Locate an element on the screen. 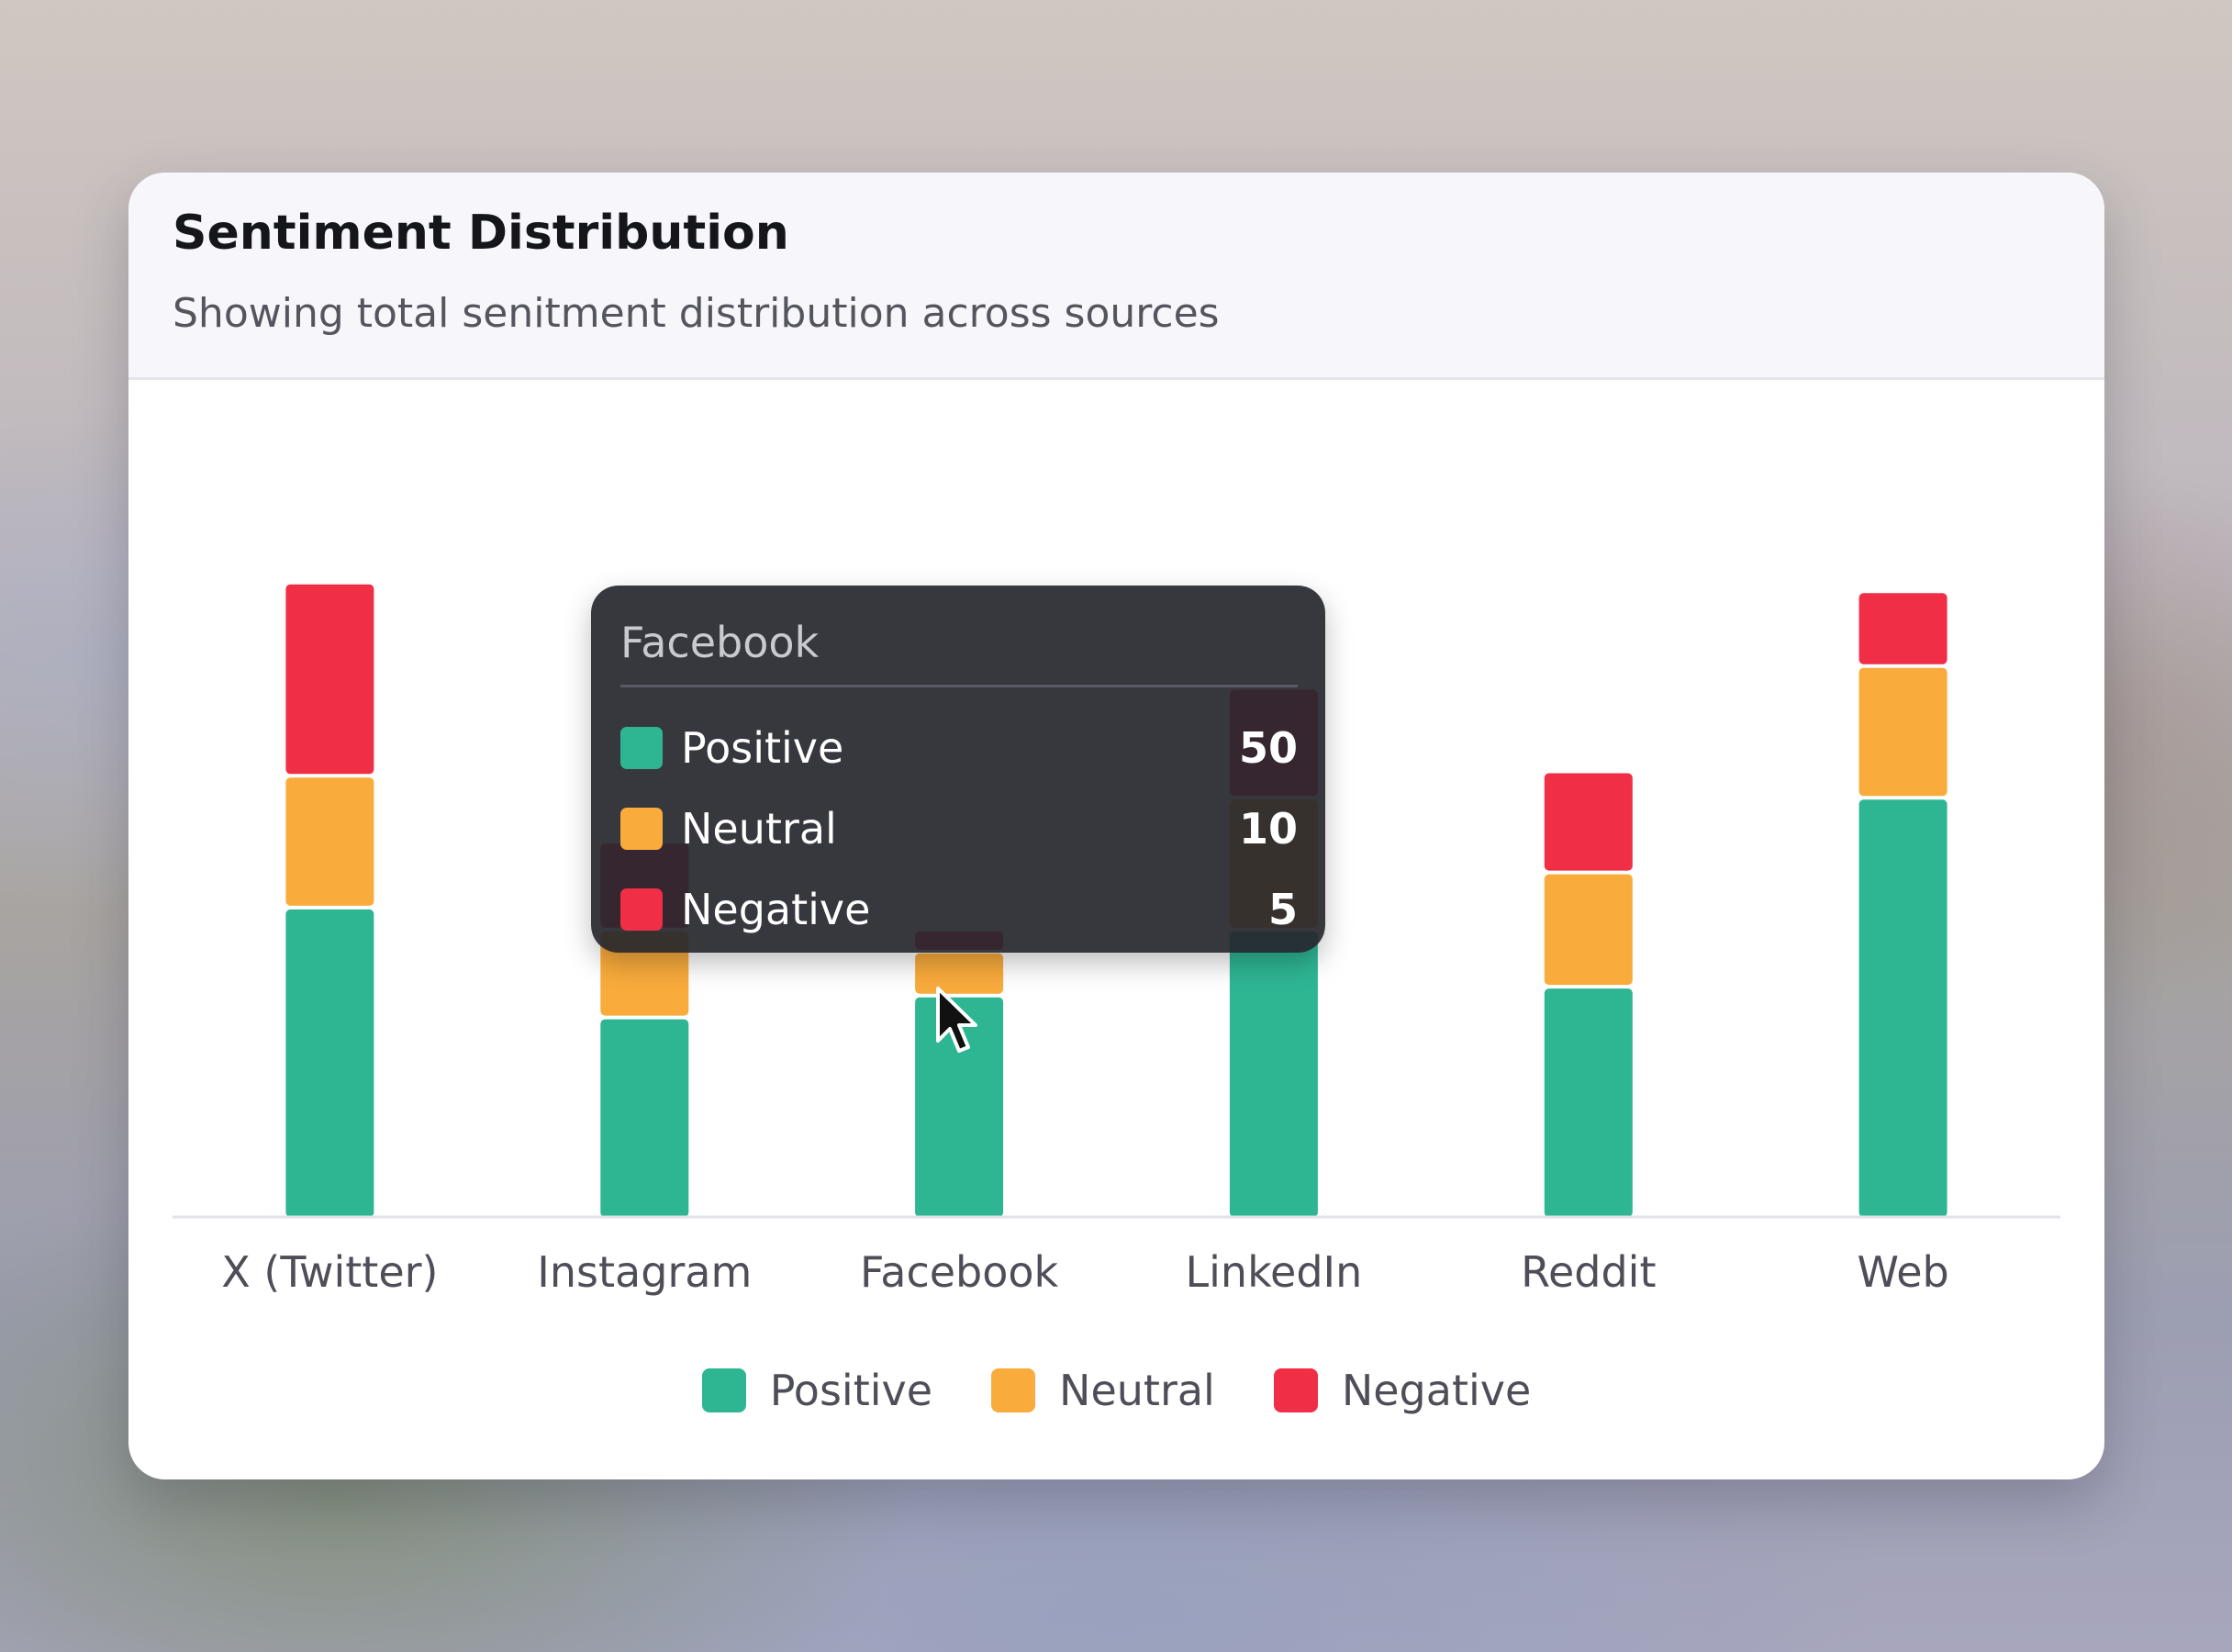 This screenshot has height=1652, width=2232. tooltip-value: 10 is located at coordinates (1268, 829).